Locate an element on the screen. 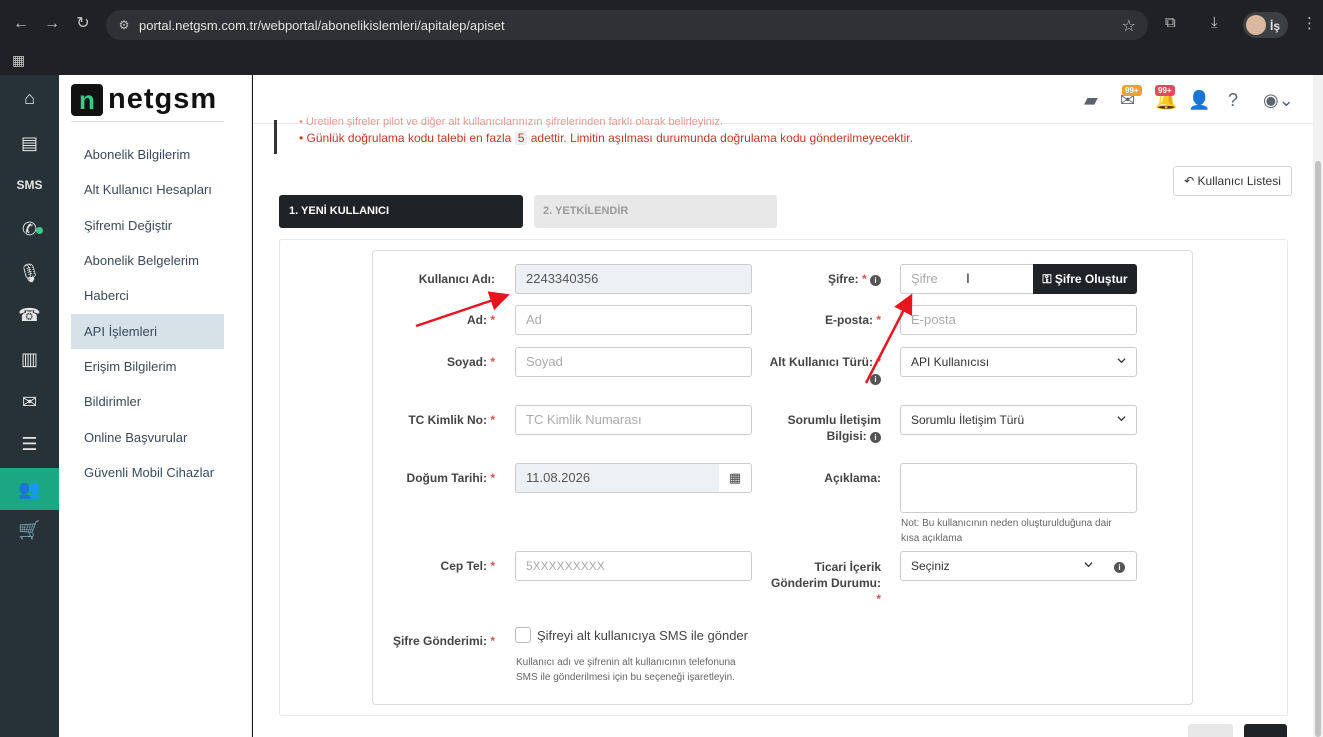 Image resolution: width=1323 pixels, height=737 pixels. profile-chip: İş is located at coordinates (1265, 25).